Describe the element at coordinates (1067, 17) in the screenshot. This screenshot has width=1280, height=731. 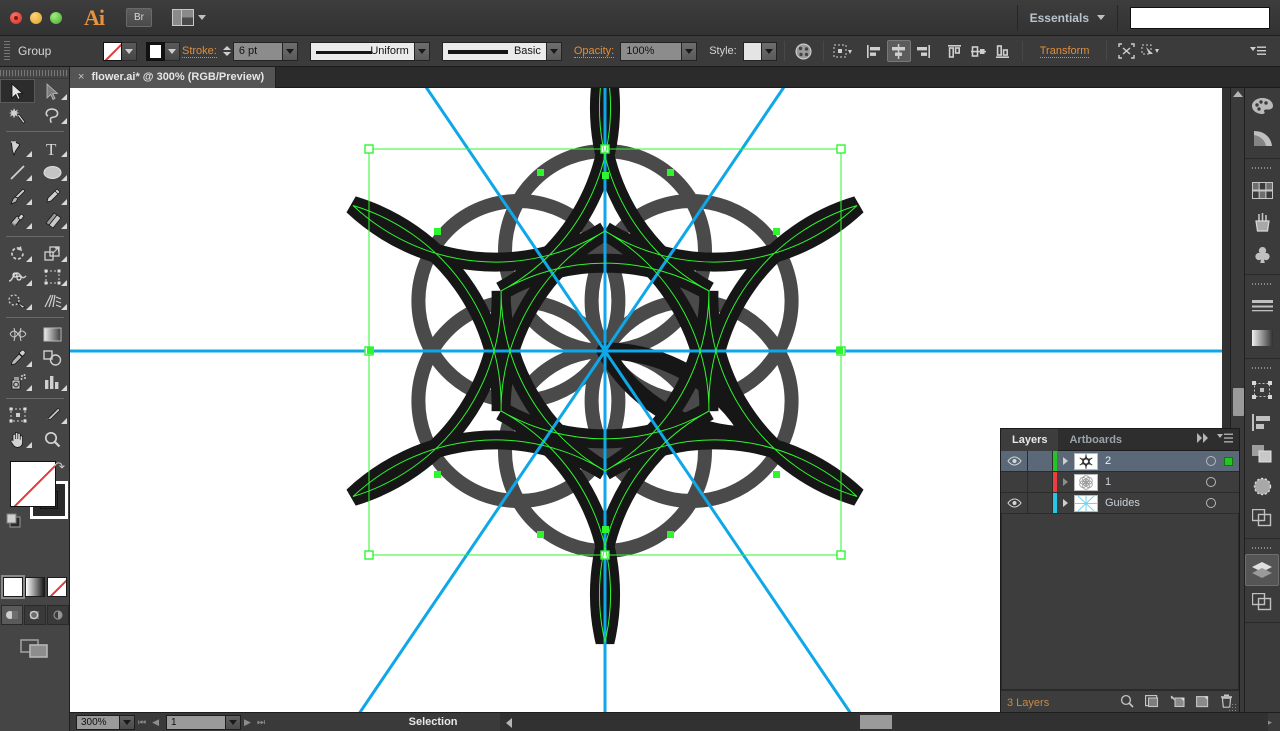
I see `workspace-switcher: Essentials` at that location.